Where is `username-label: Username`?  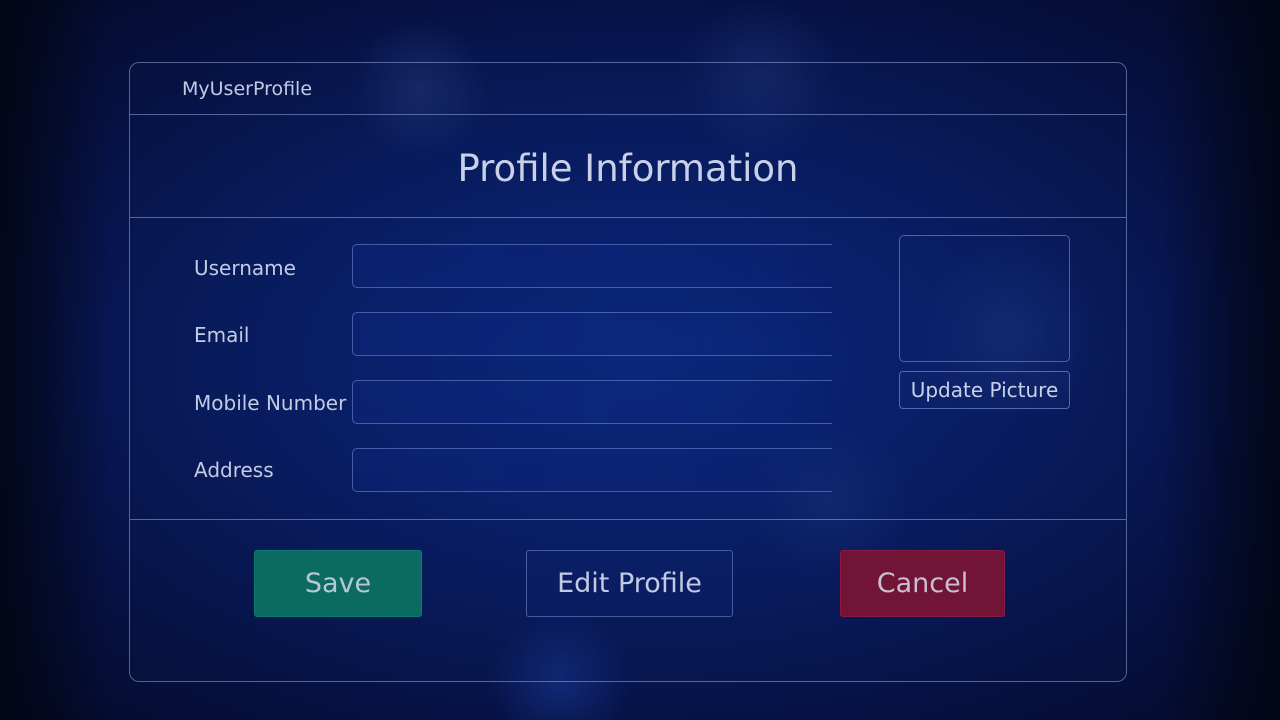 username-label: Username is located at coordinates (245, 268).